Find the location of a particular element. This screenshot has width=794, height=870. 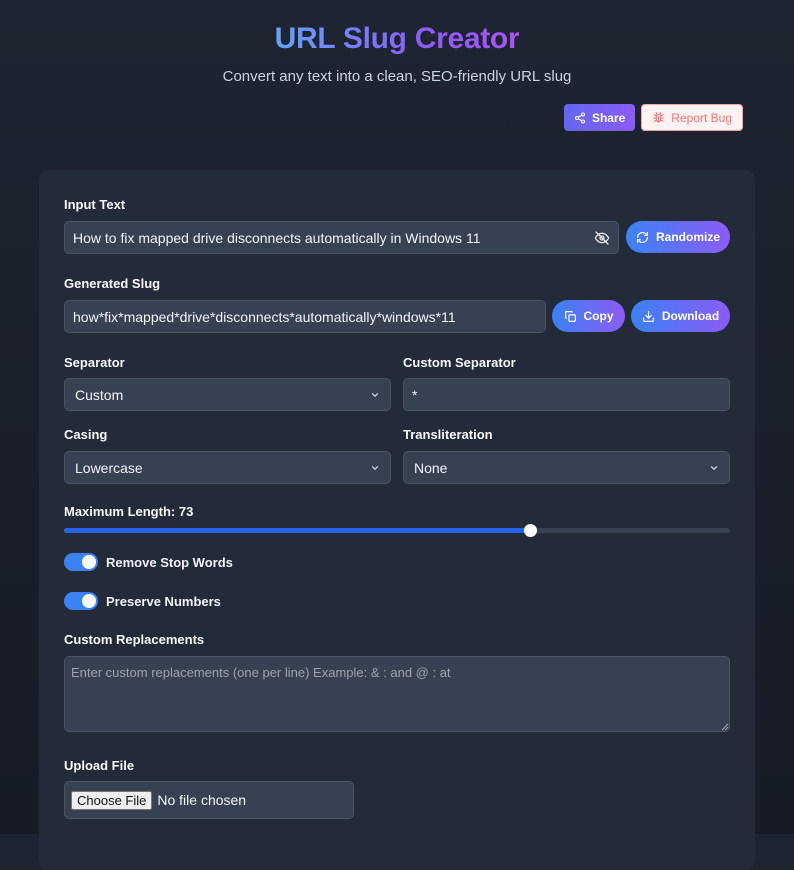

share-button: Share is located at coordinates (599, 117).